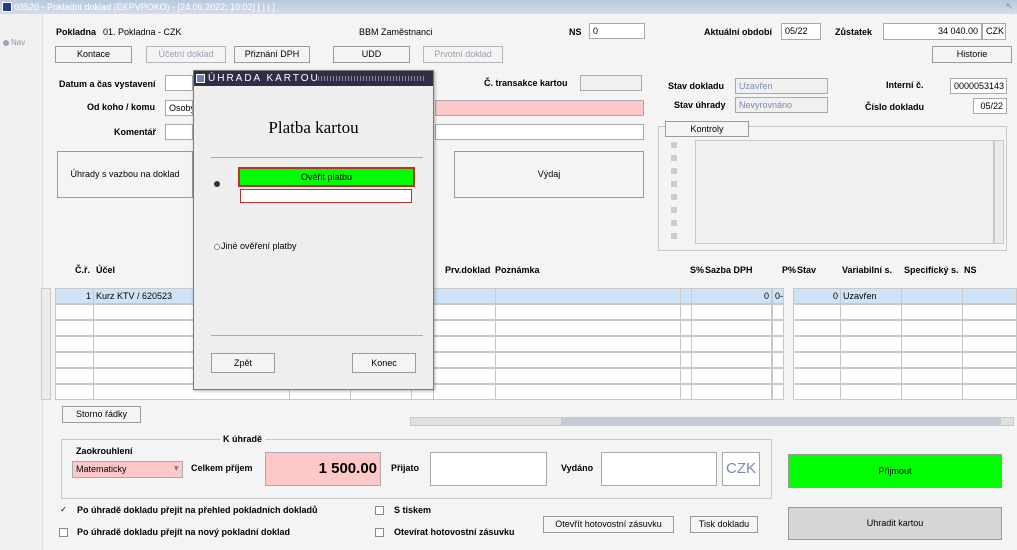  I want to click on vydaj-button: Výdaj, so click(549, 174).